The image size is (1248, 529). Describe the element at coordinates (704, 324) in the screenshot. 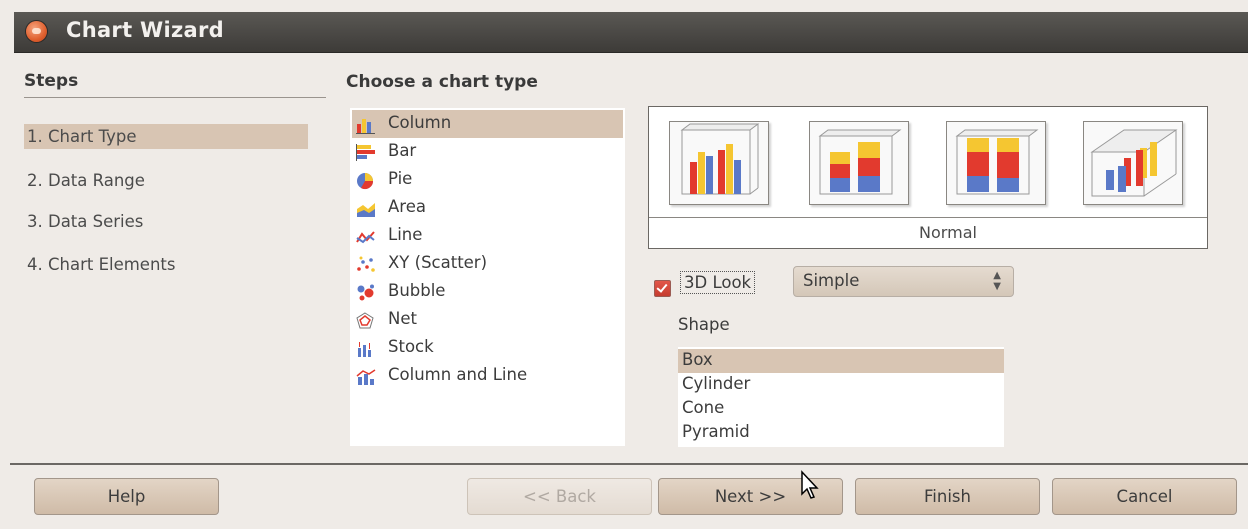

I see `shape-label: Shape` at that location.